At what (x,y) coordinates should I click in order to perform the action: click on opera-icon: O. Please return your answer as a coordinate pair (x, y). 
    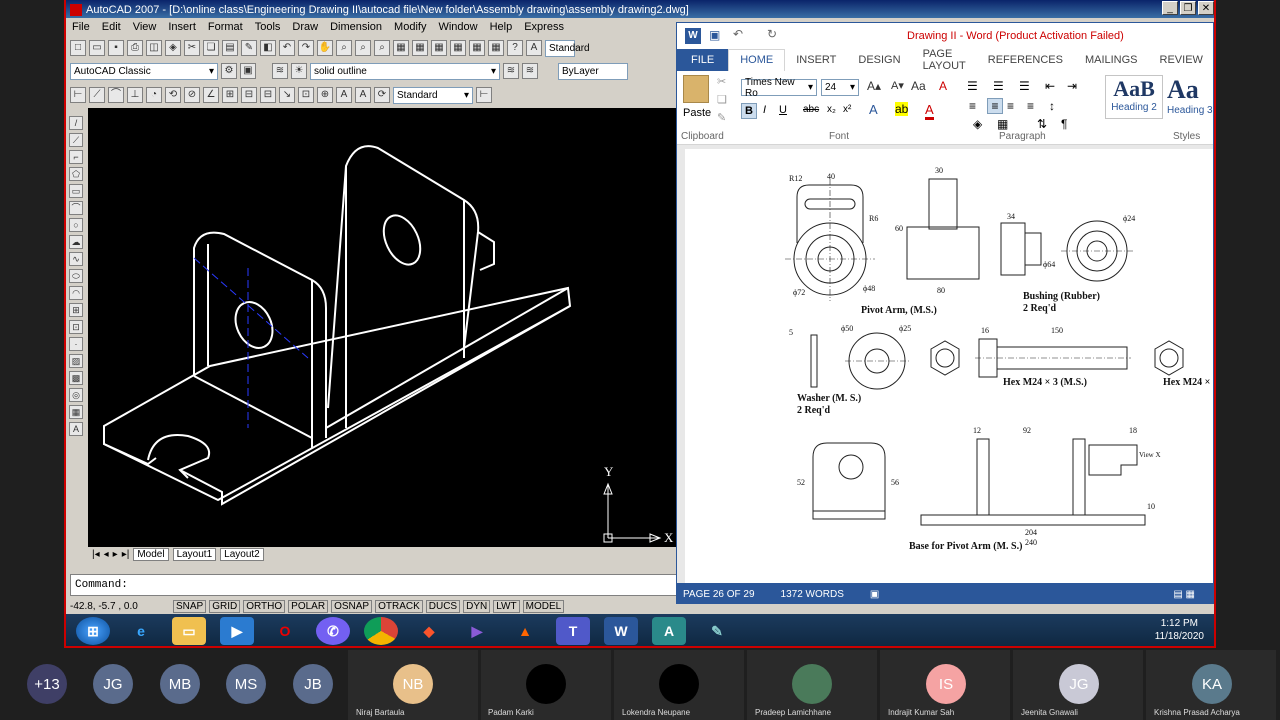
    Looking at the image, I should click on (285, 631).